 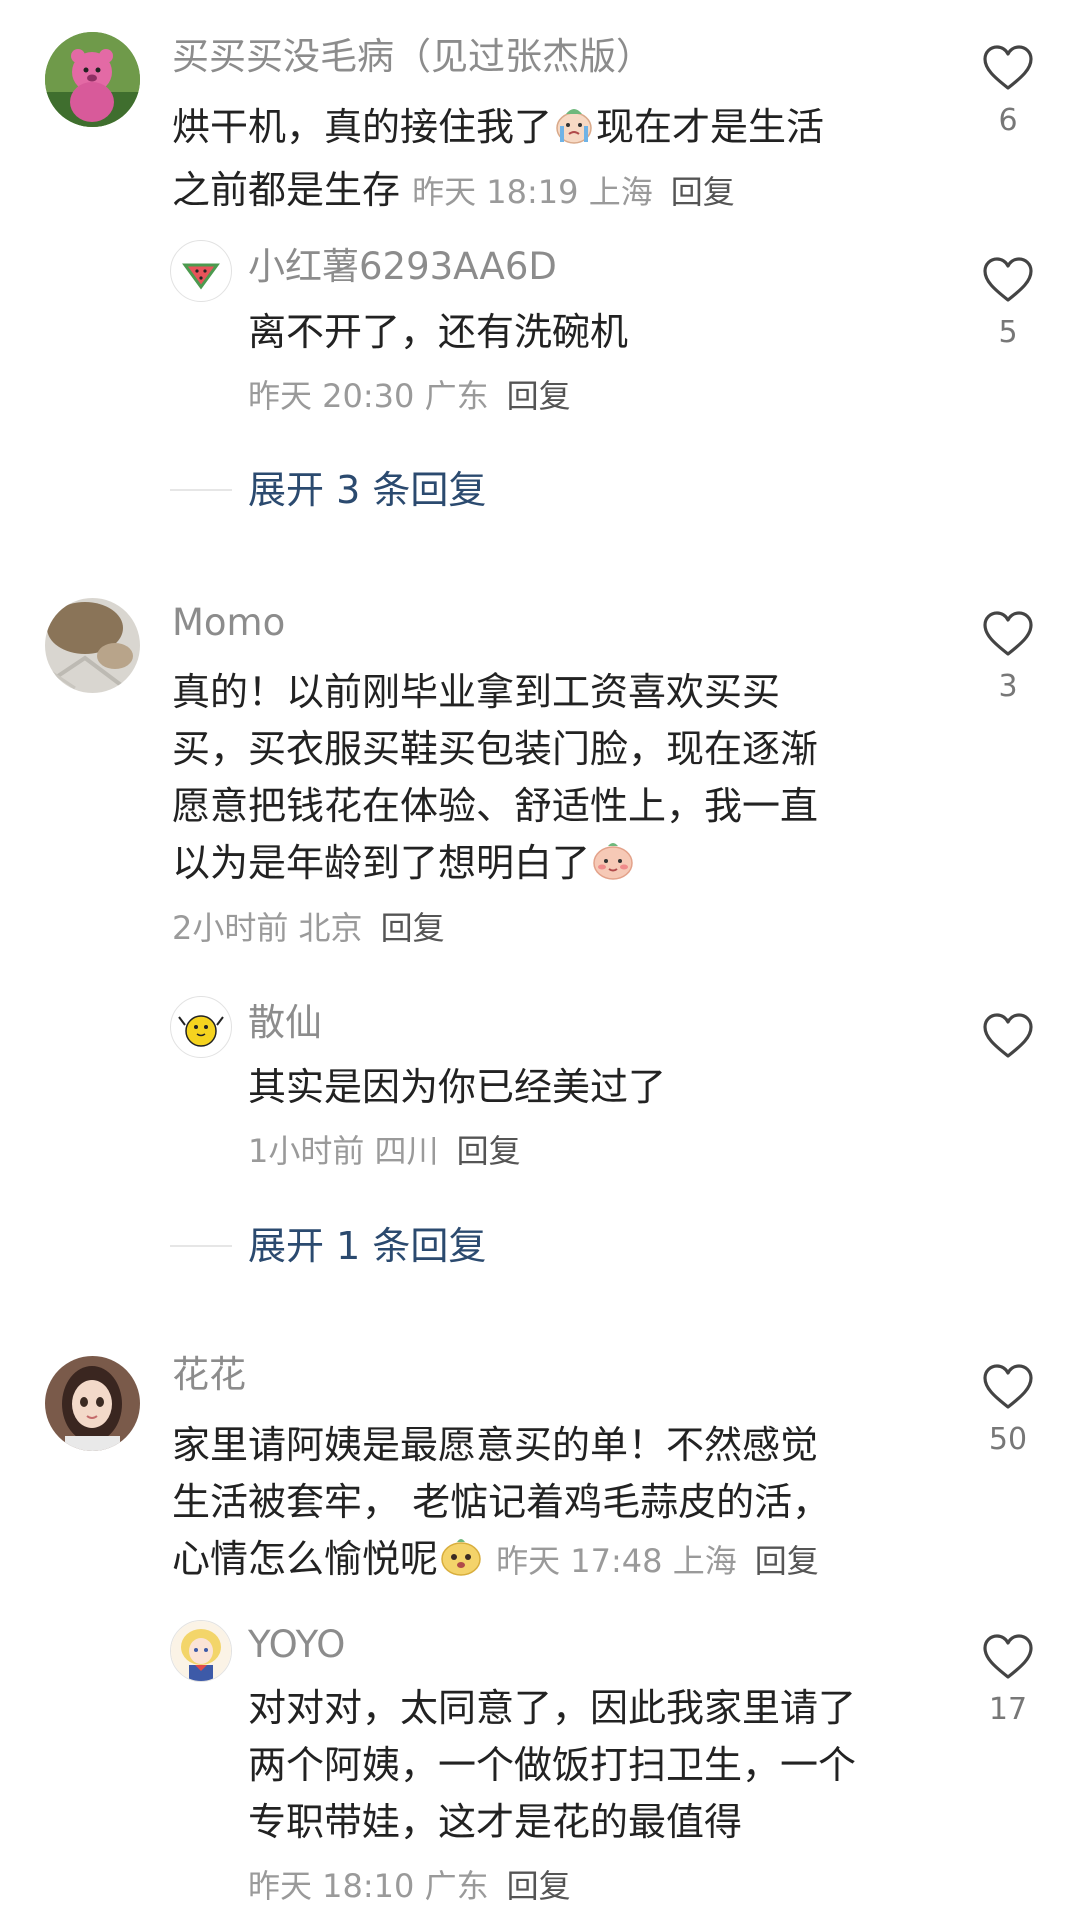 What do you see at coordinates (613, 867) in the screenshot?
I see `blushing-face-emoji-icon` at bounding box center [613, 867].